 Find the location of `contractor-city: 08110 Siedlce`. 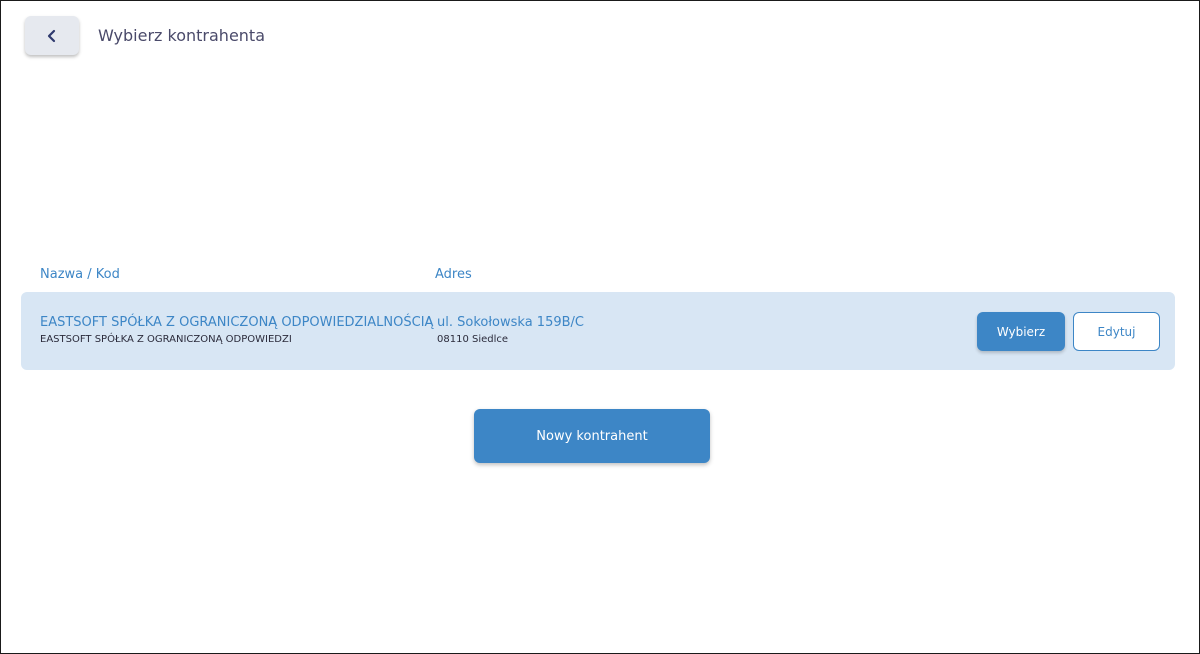

contractor-city: 08110 Siedlce is located at coordinates (473, 339).